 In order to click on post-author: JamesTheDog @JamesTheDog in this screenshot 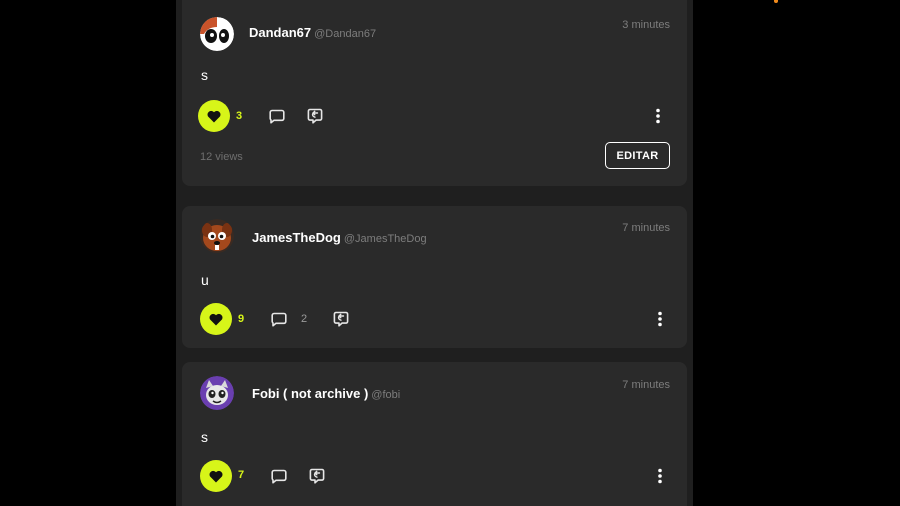, I will do `click(339, 237)`.